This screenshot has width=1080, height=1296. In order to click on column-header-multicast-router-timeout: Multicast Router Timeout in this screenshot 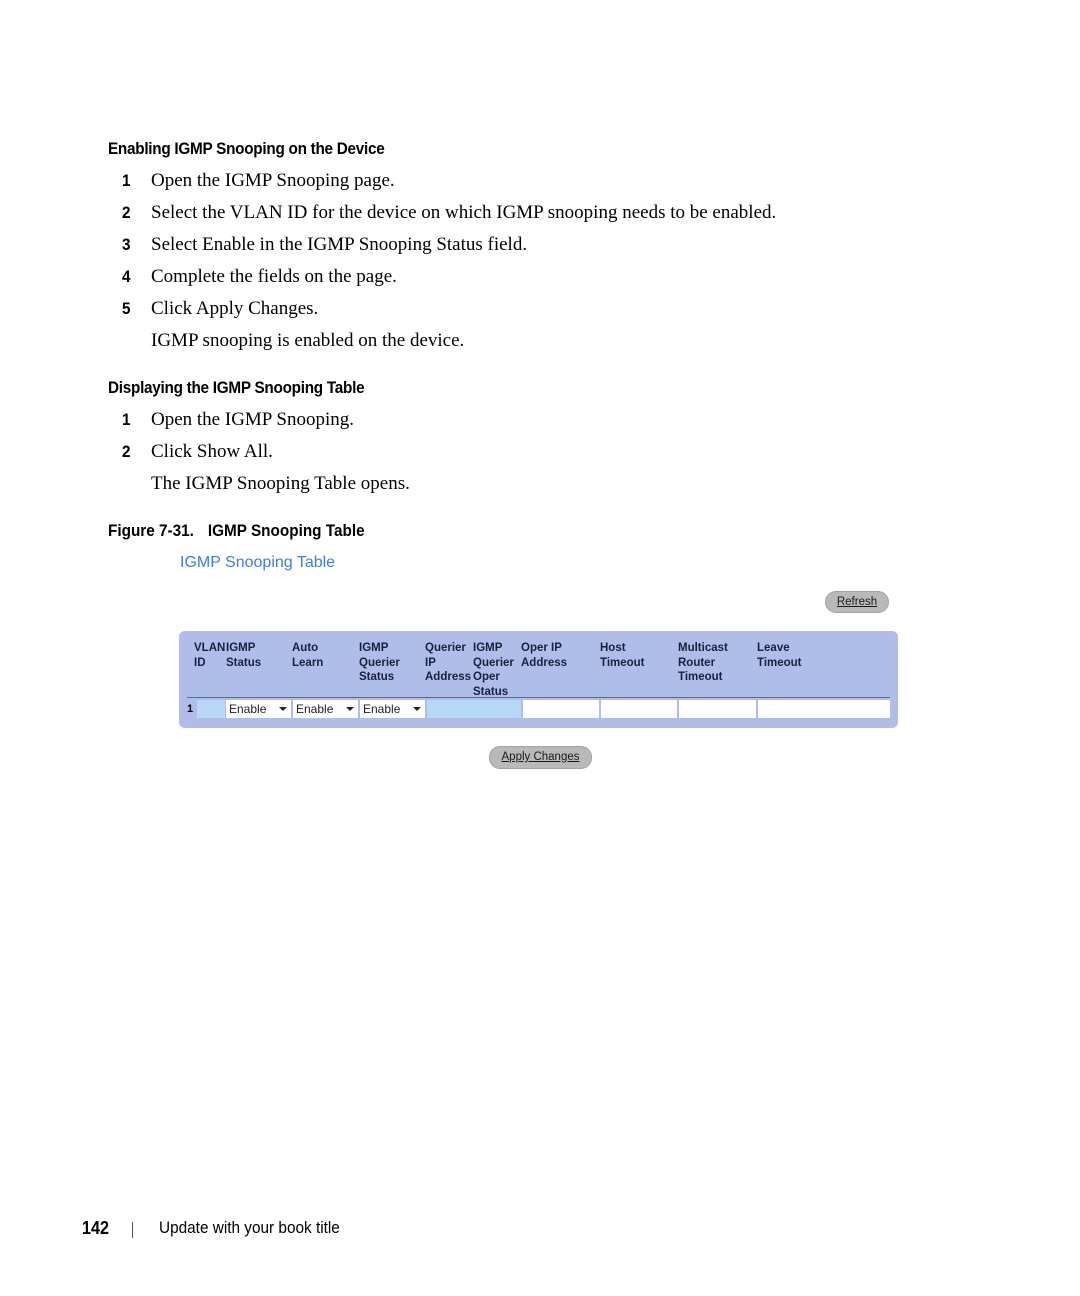, I will do `click(703, 662)`.